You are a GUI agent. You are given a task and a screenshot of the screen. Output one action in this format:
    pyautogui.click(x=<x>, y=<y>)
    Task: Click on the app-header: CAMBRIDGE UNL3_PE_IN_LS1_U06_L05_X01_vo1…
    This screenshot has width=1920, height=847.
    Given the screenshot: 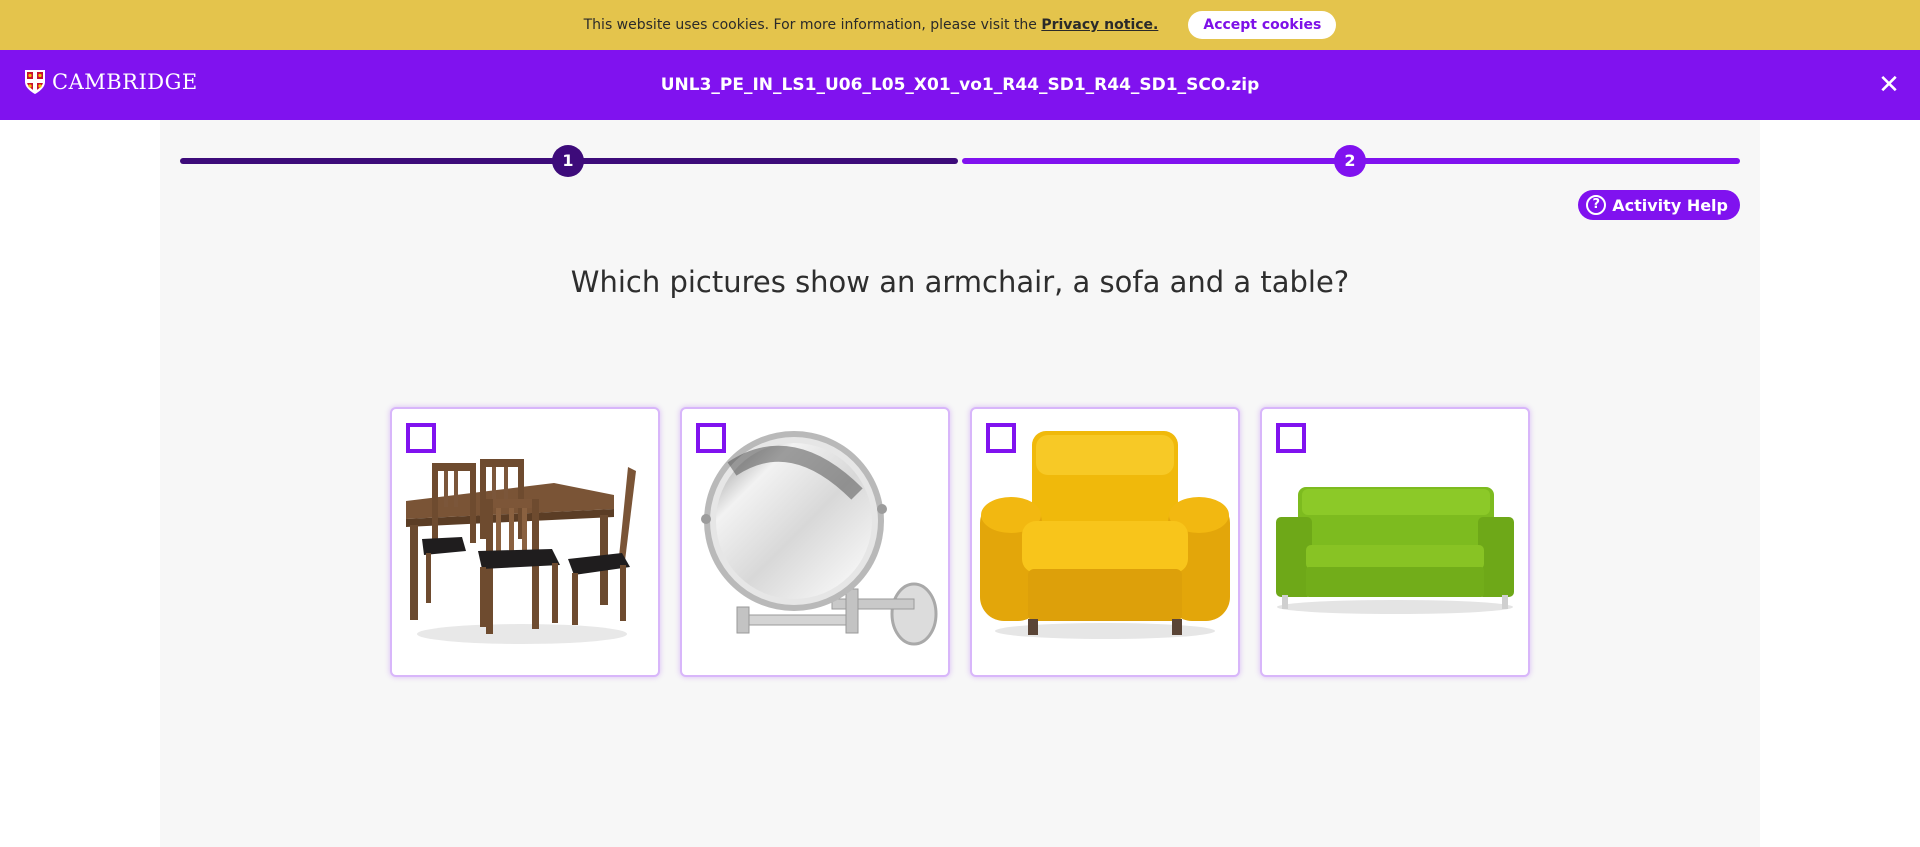 What is the action you would take?
    pyautogui.click(x=960, y=85)
    